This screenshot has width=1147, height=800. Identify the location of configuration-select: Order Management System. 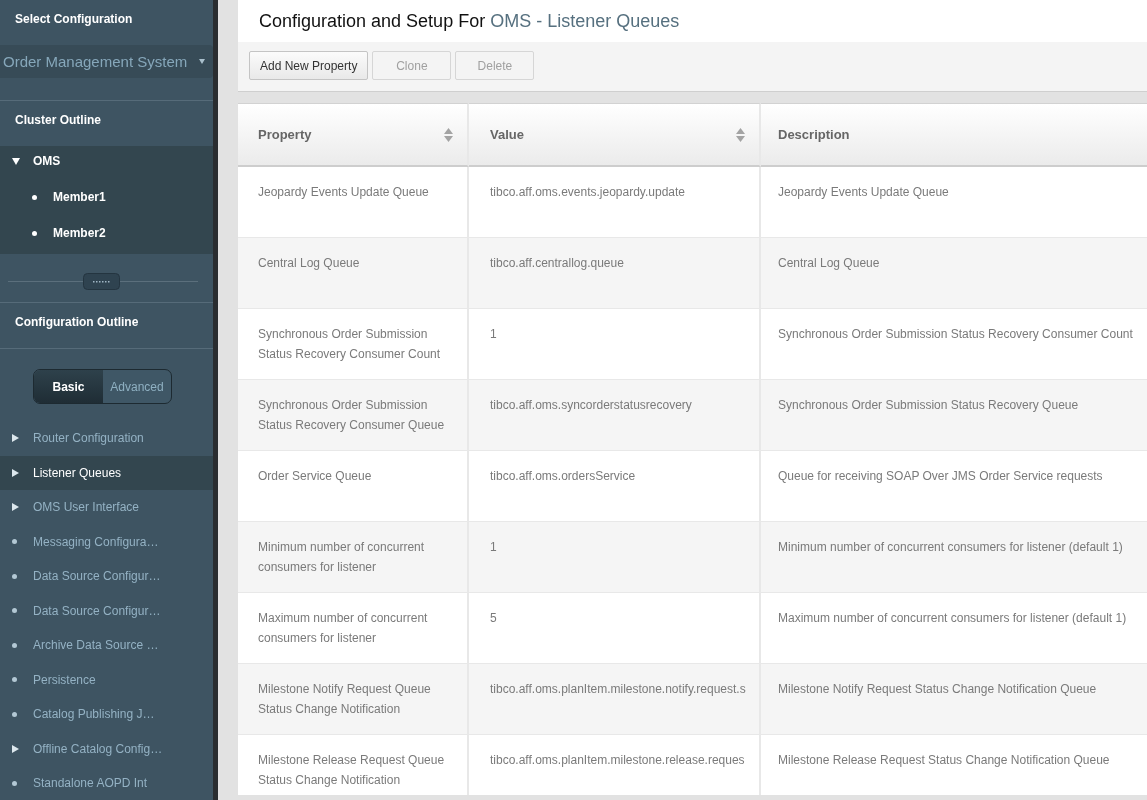
(106, 61).